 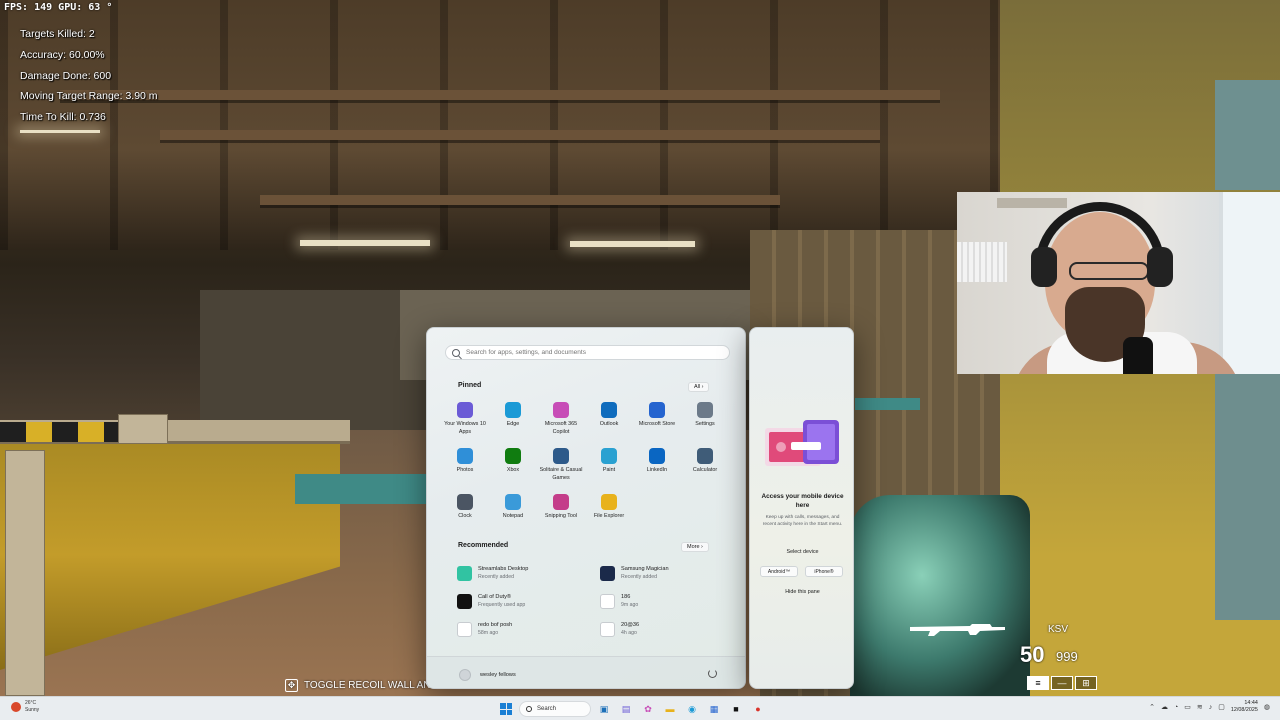 What do you see at coordinates (561, 474) in the screenshot?
I see `pinned-app-label: Solitaire & Casual Games` at bounding box center [561, 474].